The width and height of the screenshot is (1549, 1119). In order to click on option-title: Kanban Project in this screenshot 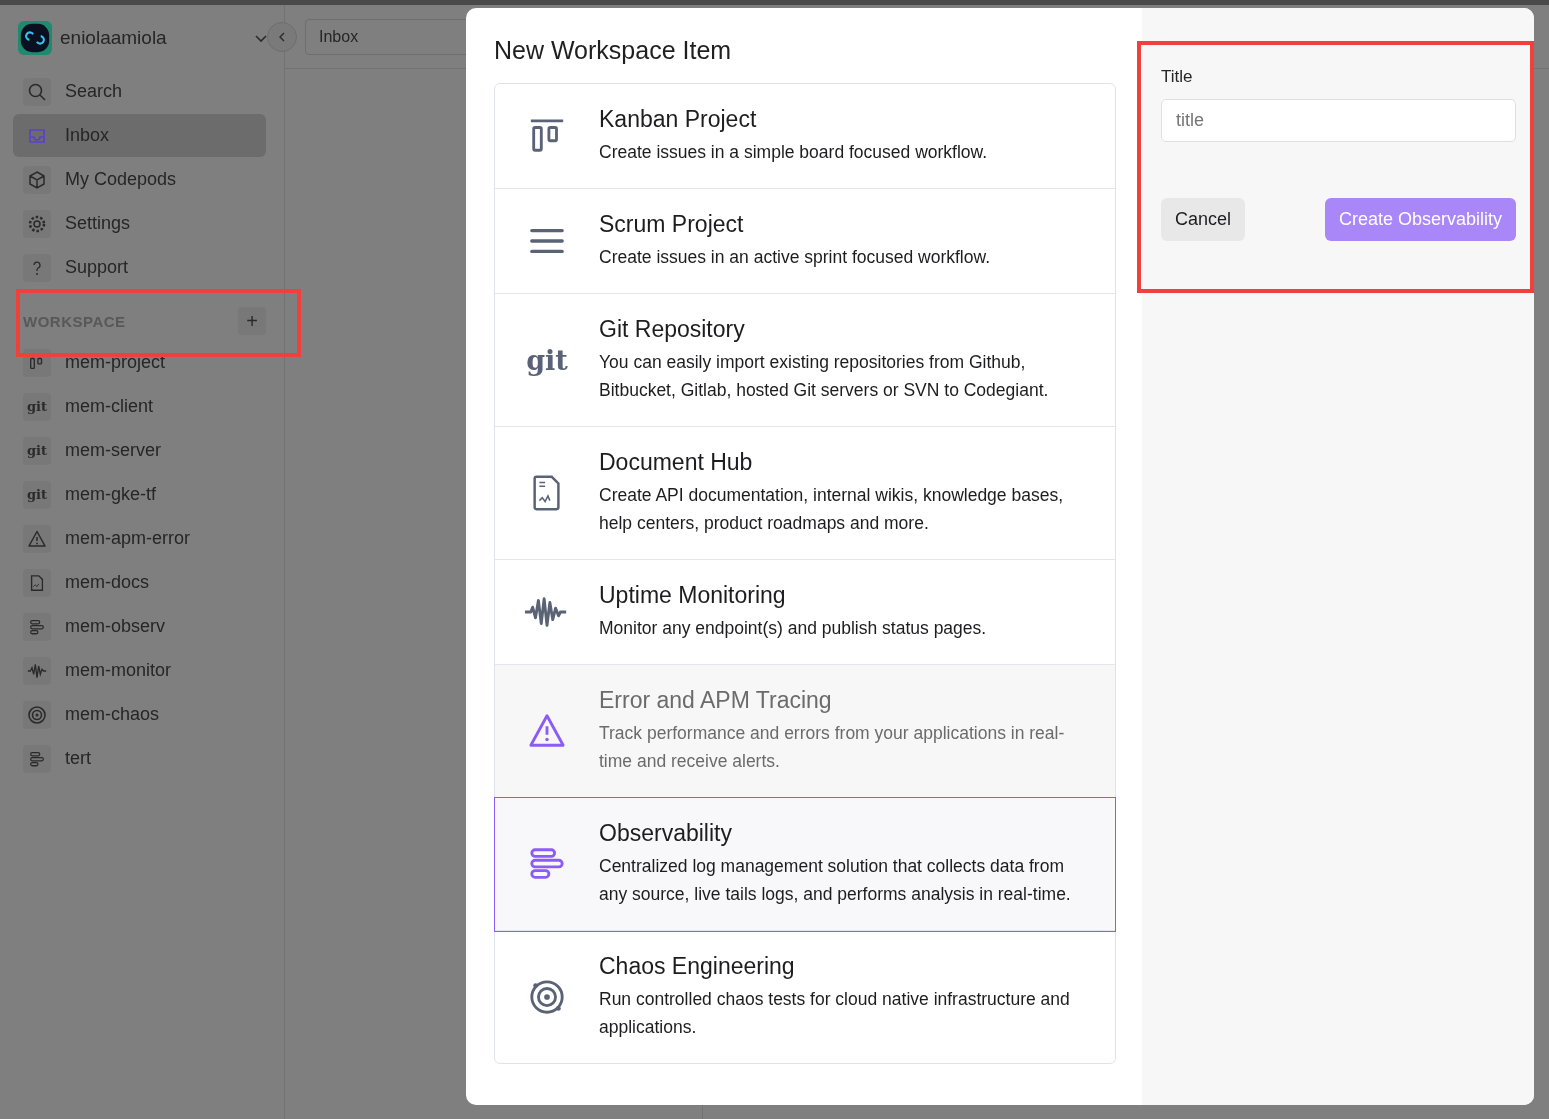, I will do `click(678, 119)`.